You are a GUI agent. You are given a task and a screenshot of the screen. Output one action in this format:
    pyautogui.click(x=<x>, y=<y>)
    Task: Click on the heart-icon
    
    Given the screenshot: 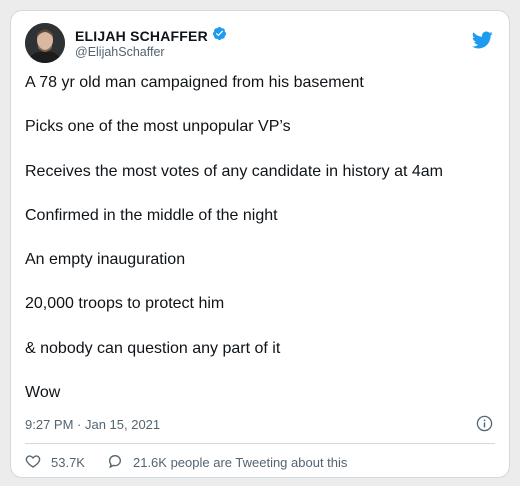 What is the action you would take?
    pyautogui.click(x=38, y=462)
    